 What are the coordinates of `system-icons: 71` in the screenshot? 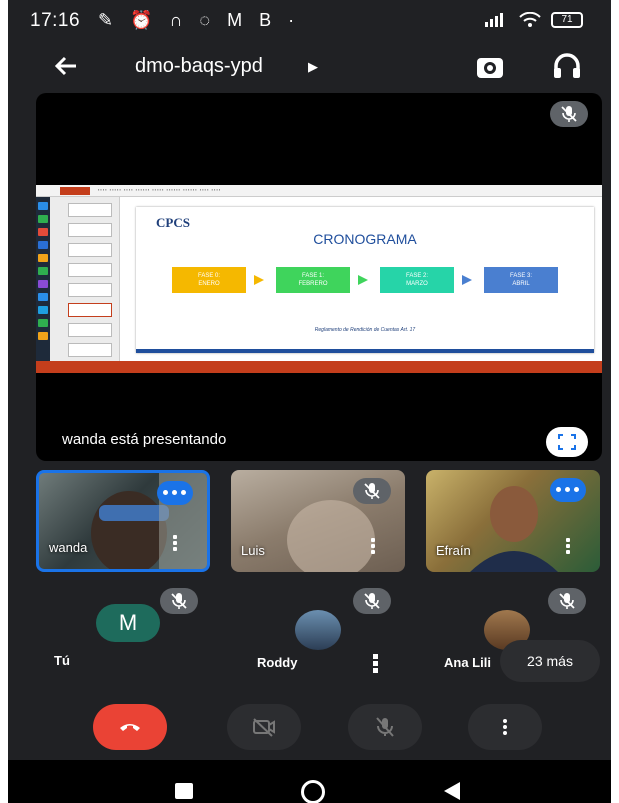 It's located at (534, 20).